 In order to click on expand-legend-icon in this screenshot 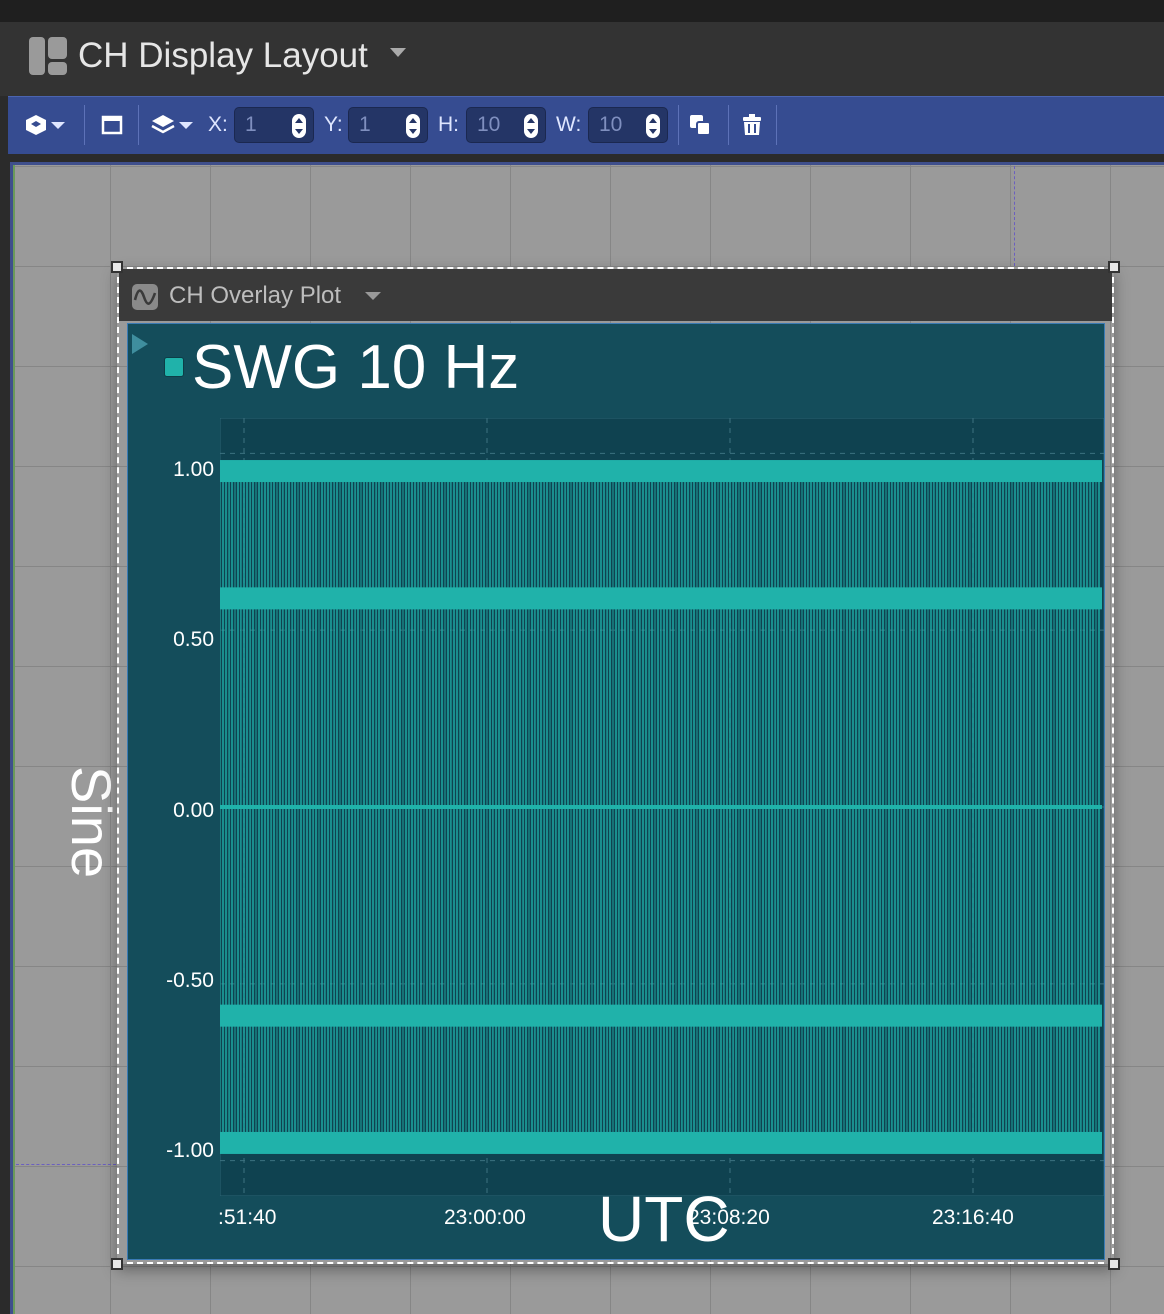, I will do `click(140, 344)`.